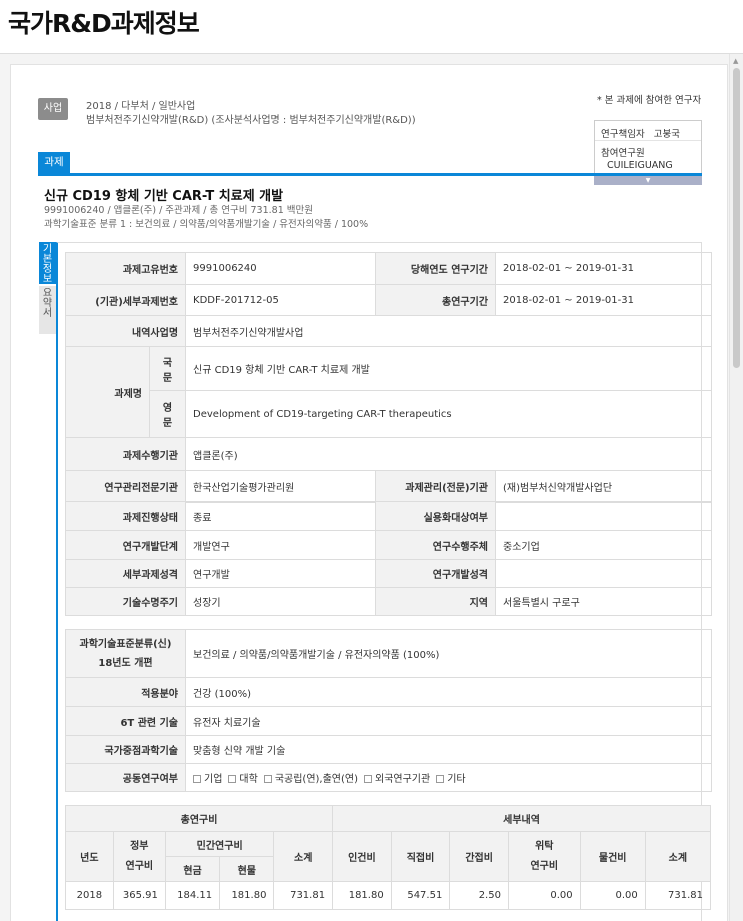 This screenshot has width=743, height=921. What do you see at coordinates (448, 721) in the screenshot?
I see `sixt-value: 유전자 치료기술` at bounding box center [448, 721].